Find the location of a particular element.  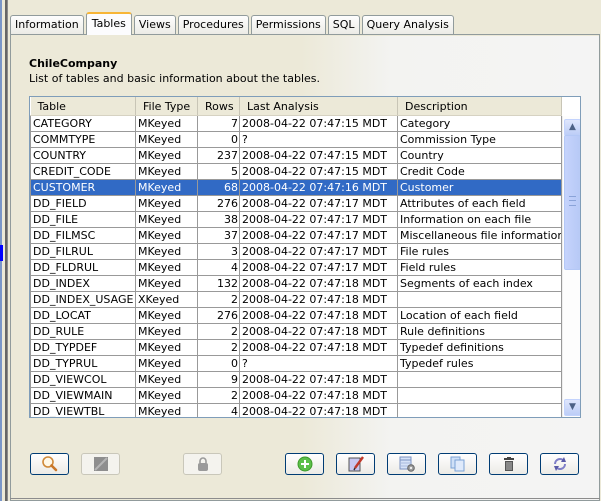

edit-button is located at coordinates (355, 464).